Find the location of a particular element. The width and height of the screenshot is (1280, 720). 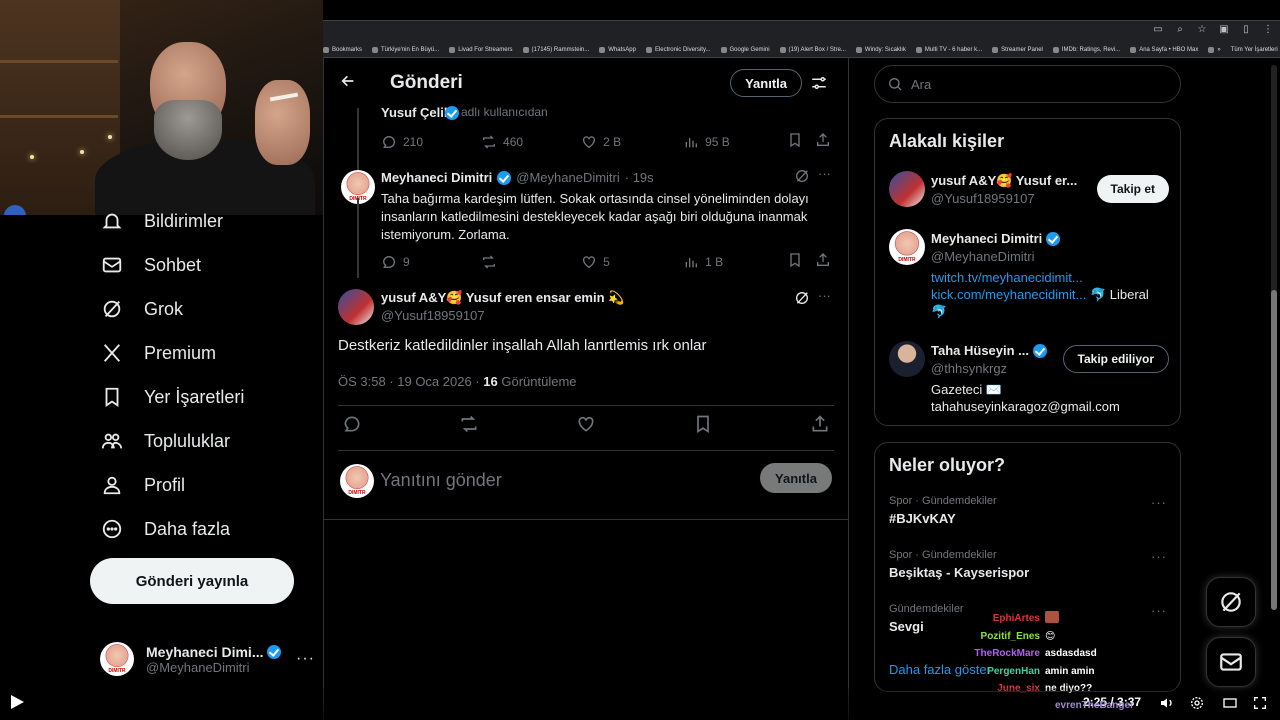

views-label: Görüntüleme is located at coordinates (539, 381).